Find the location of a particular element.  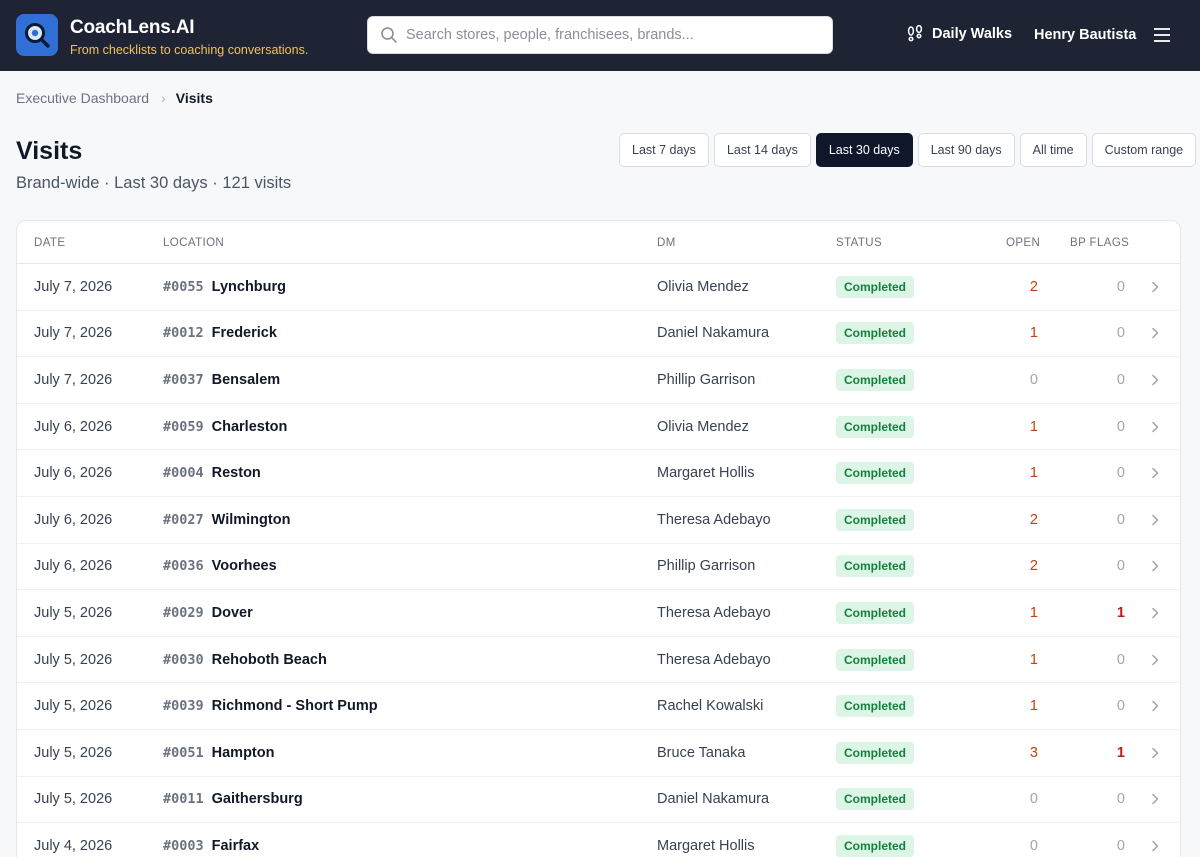

store-city: Fairfax is located at coordinates (235, 845).